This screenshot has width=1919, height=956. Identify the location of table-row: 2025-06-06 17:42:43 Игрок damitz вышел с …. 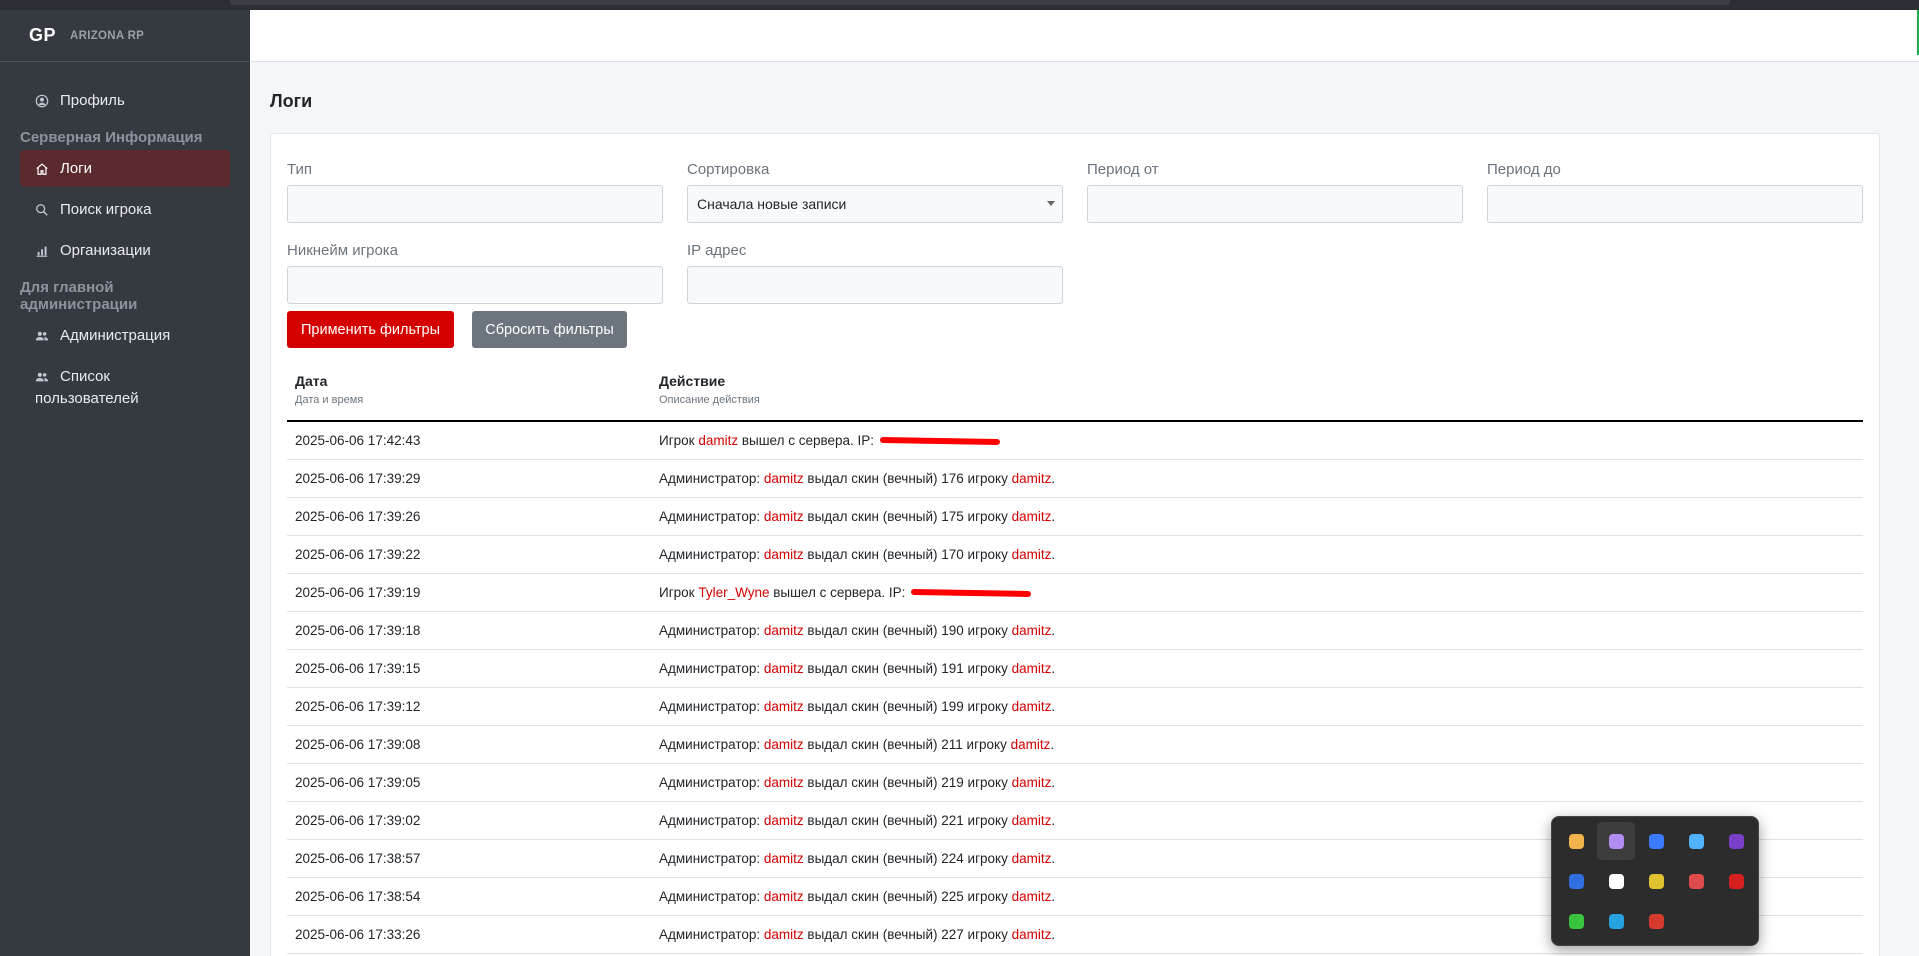
(1075, 441).